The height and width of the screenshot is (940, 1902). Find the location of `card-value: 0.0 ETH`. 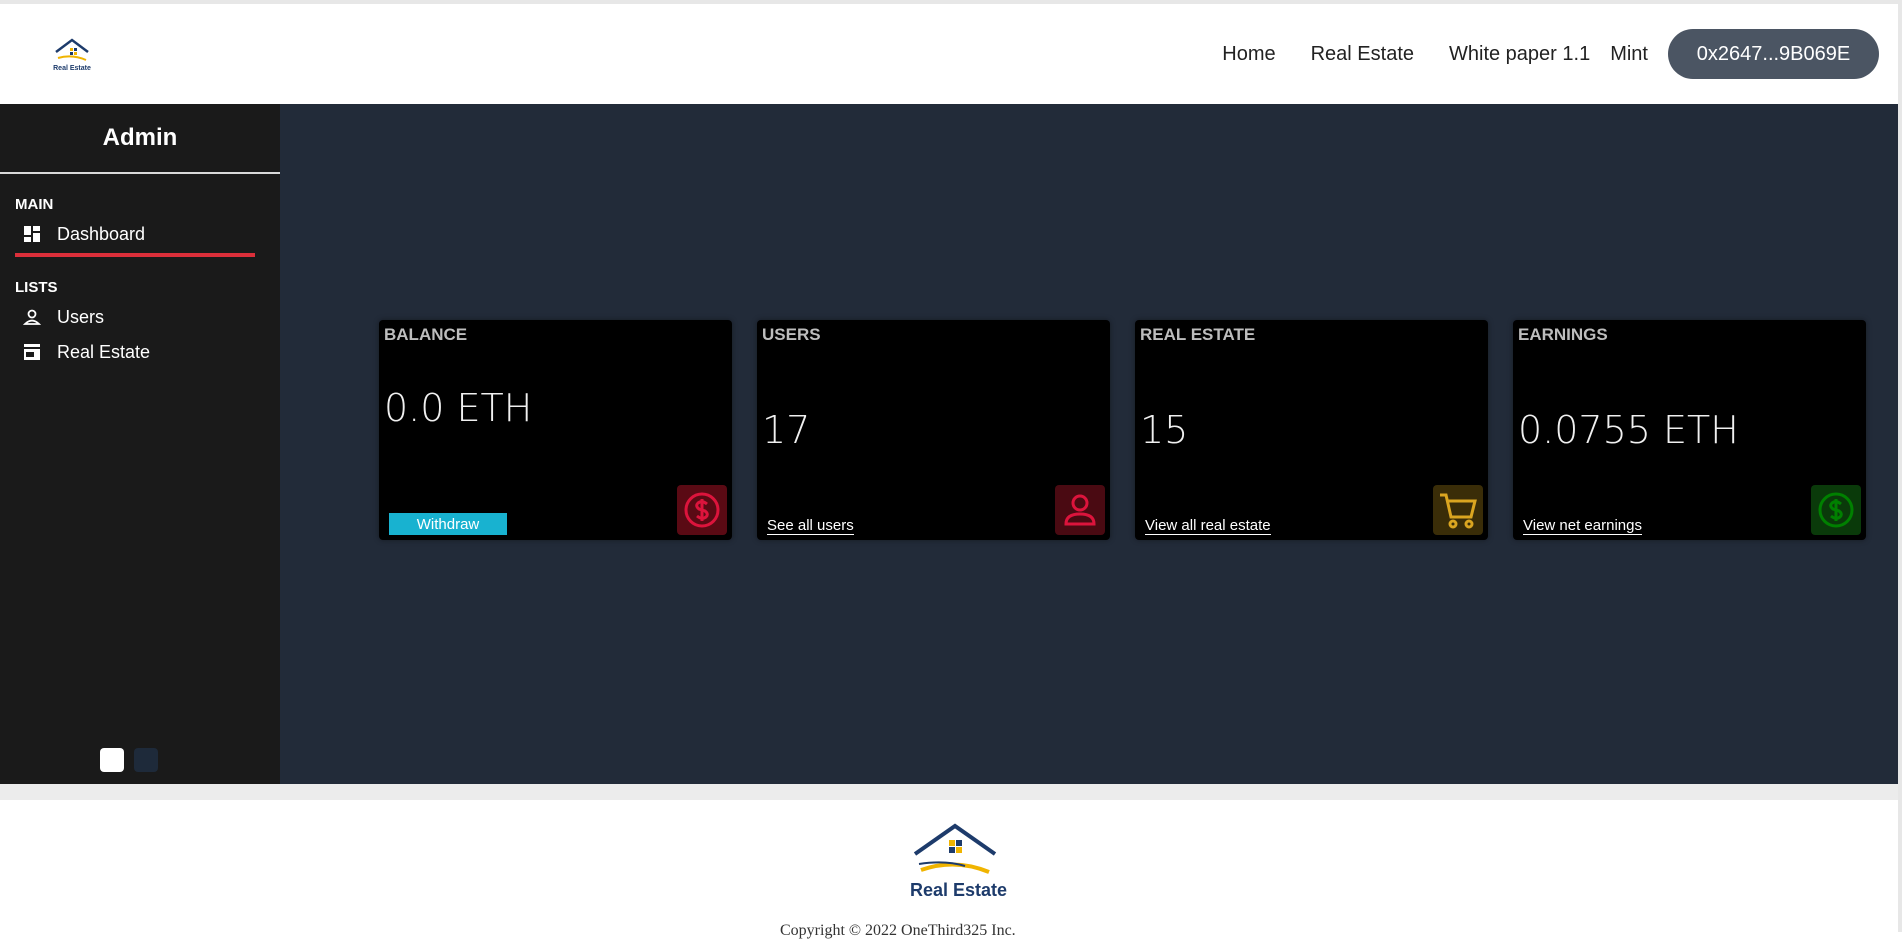

card-value: 0.0 ETH is located at coordinates (458, 408).